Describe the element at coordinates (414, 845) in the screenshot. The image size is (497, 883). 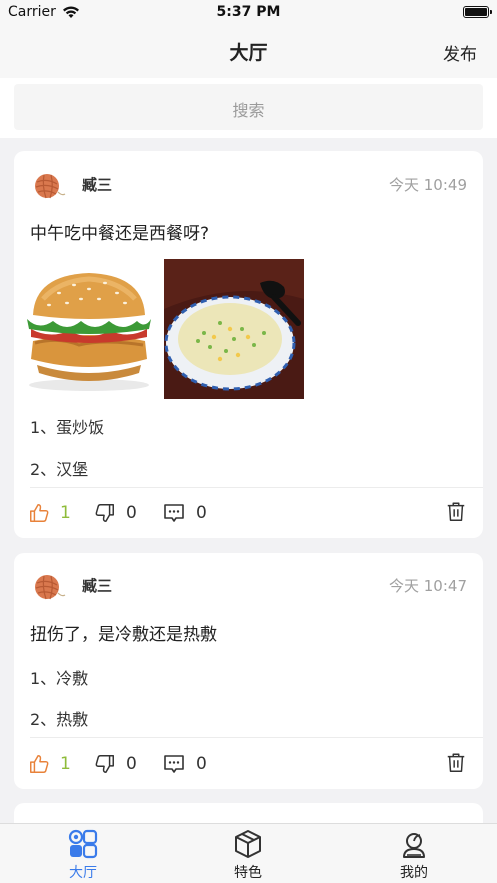
I see `profile-icon` at that location.